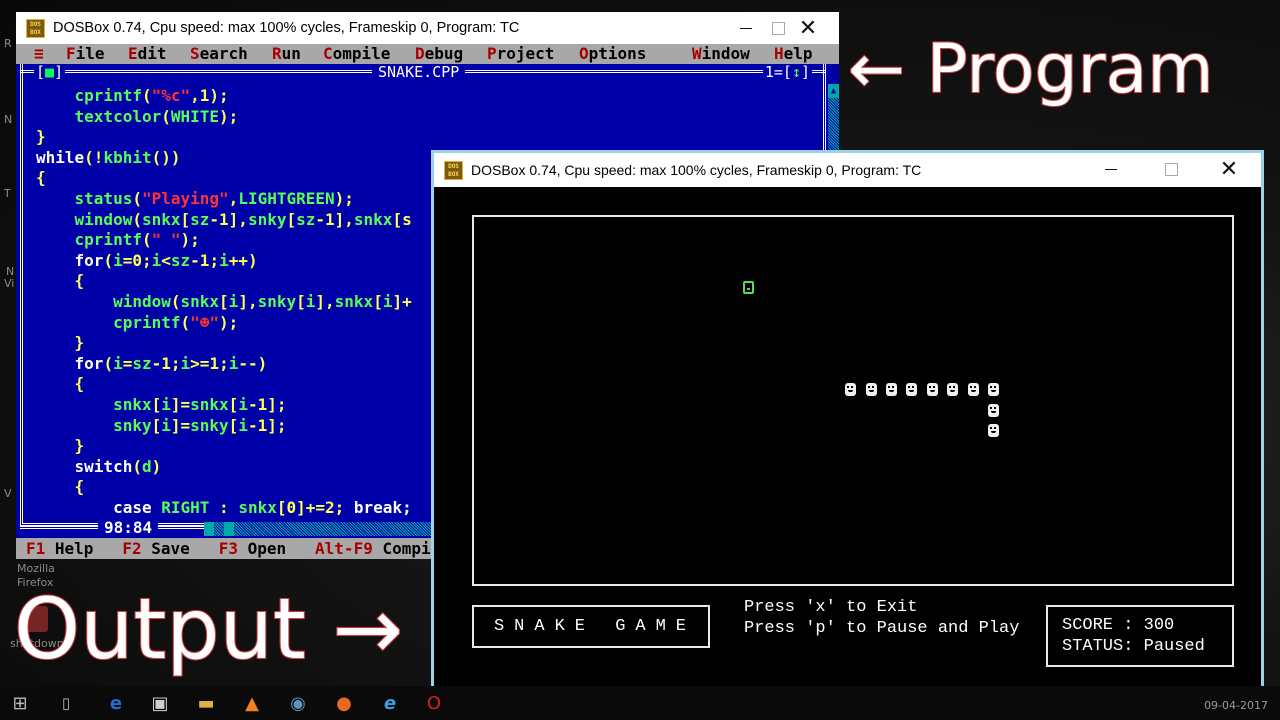 This screenshot has height=720, width=1280. What do you see at coordinates (356, 54) in the screenshot?
I see `menu-compile: Compile` at bounding box center [356, 54].